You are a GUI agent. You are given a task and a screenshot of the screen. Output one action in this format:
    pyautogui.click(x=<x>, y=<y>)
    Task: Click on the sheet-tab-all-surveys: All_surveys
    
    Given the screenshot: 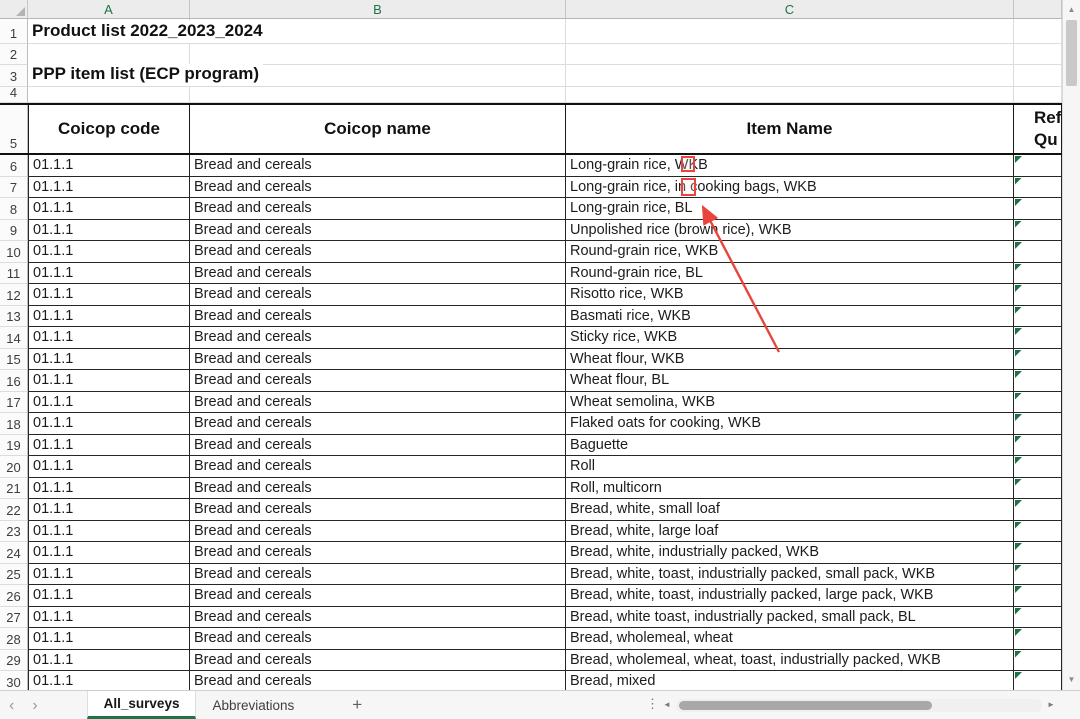 What is the action you would take?
    pyautogui.click(x=141, y=705)
    